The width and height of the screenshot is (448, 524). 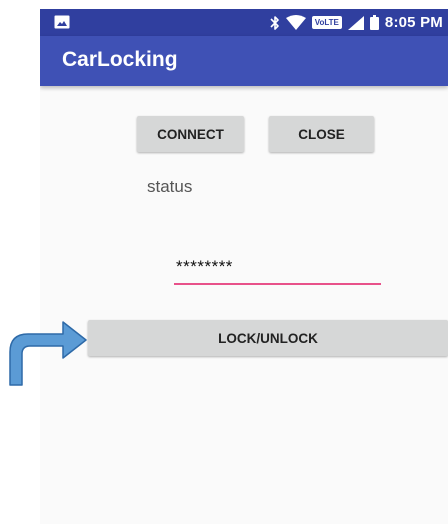 I want to click on status-bar: VoLTE 8:05 PM, so click(x=244, y=22).